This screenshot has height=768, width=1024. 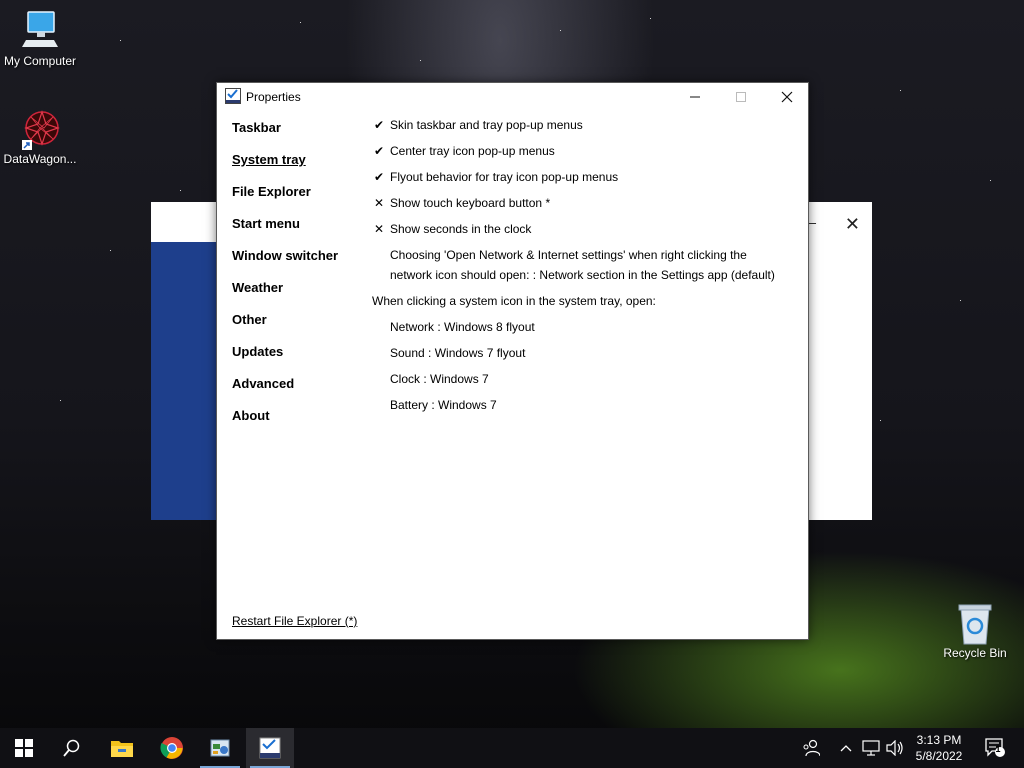 What do you see at coordinates (271, 191) in the screenshot?
I see `nav-item-file-explorer: File Explorer` at bounding box center [271, 191].